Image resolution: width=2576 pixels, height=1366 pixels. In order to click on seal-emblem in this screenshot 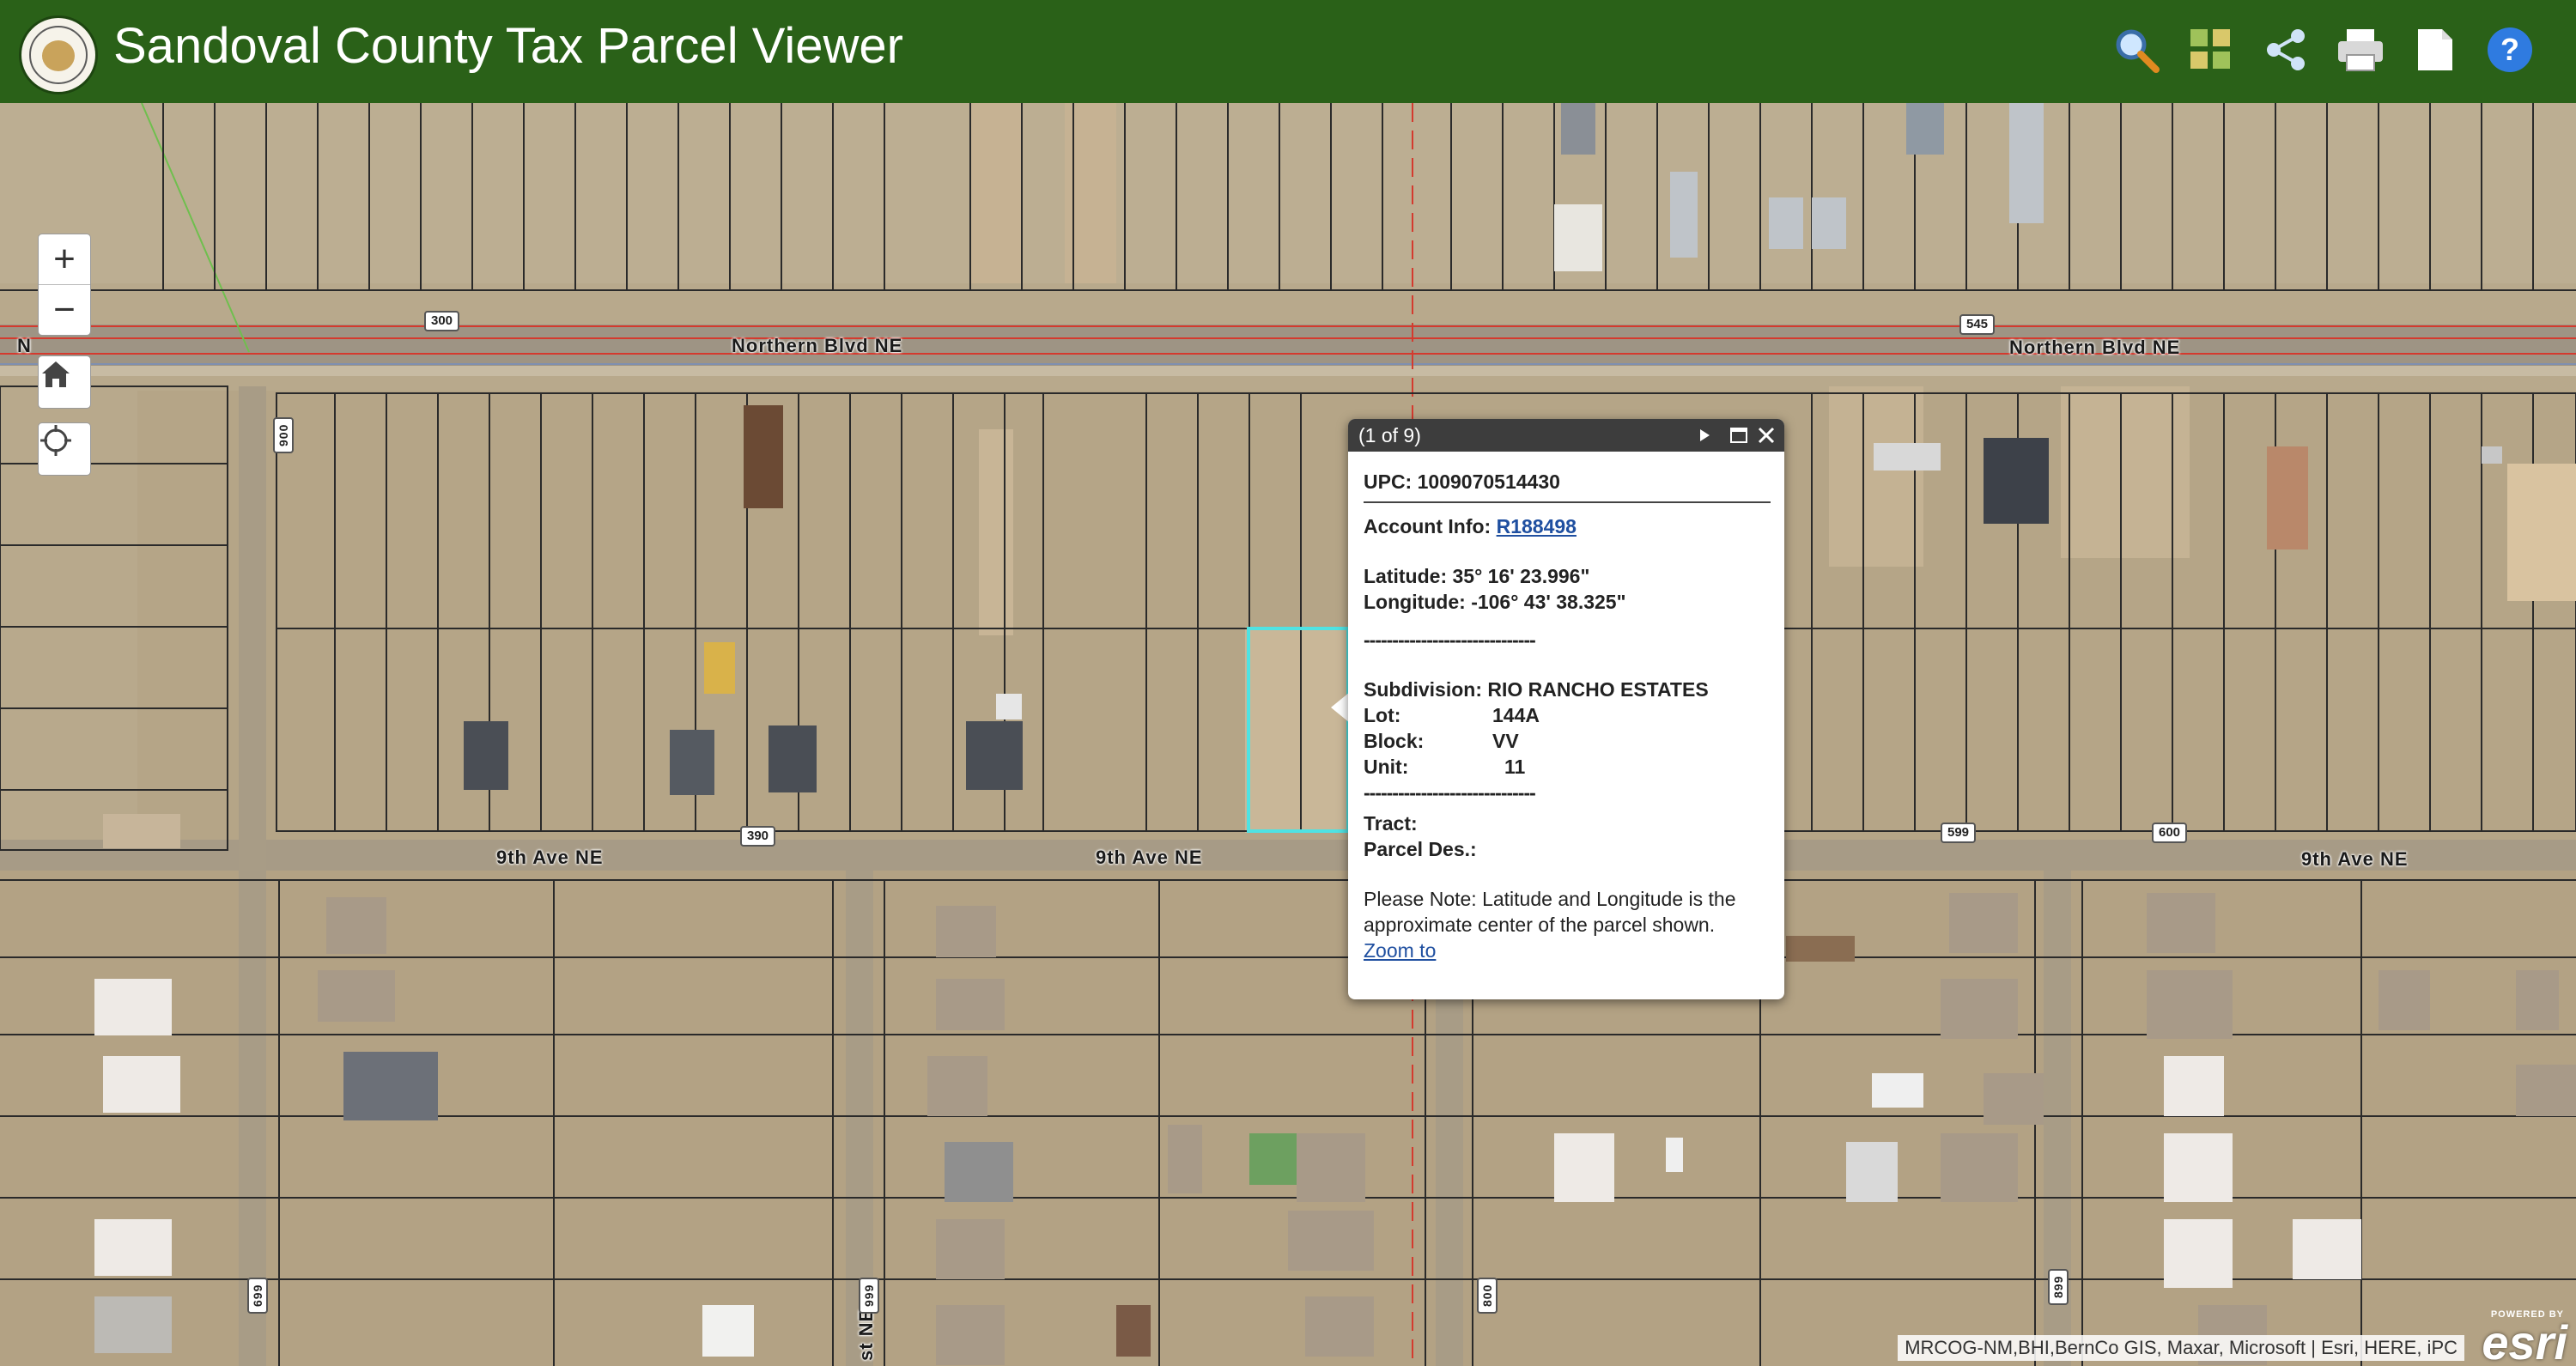, I will do `click(59, 55)`.